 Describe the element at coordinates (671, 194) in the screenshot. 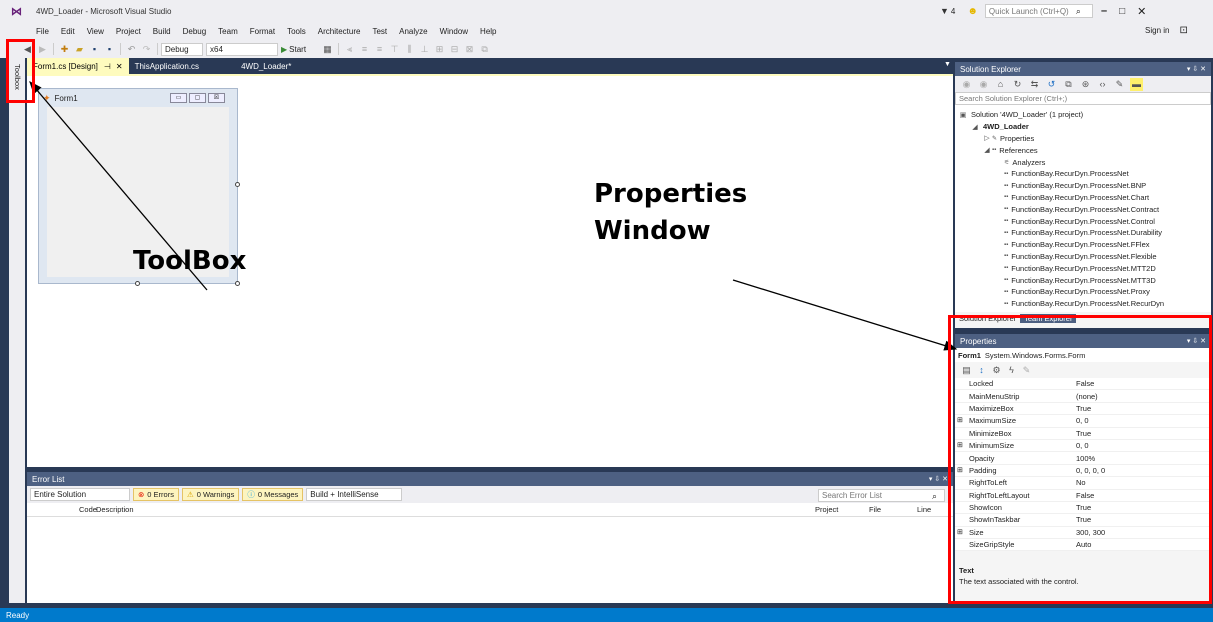

I see `properties-annotation-line1: Properties` at that location.